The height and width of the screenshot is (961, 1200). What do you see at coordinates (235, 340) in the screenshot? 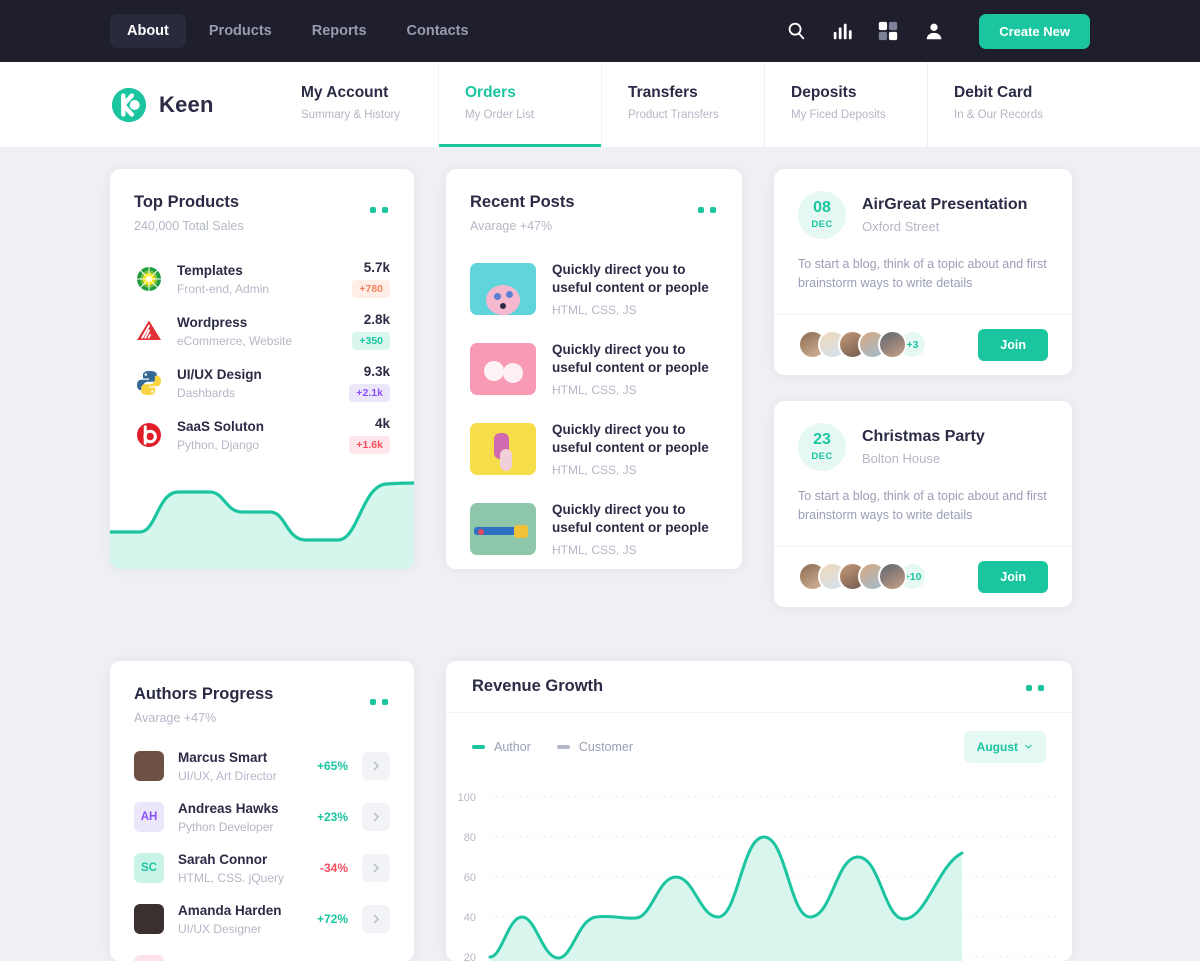
I see `top-products-item-tags: eCommerce, Website` at bounding box center [235, 340].